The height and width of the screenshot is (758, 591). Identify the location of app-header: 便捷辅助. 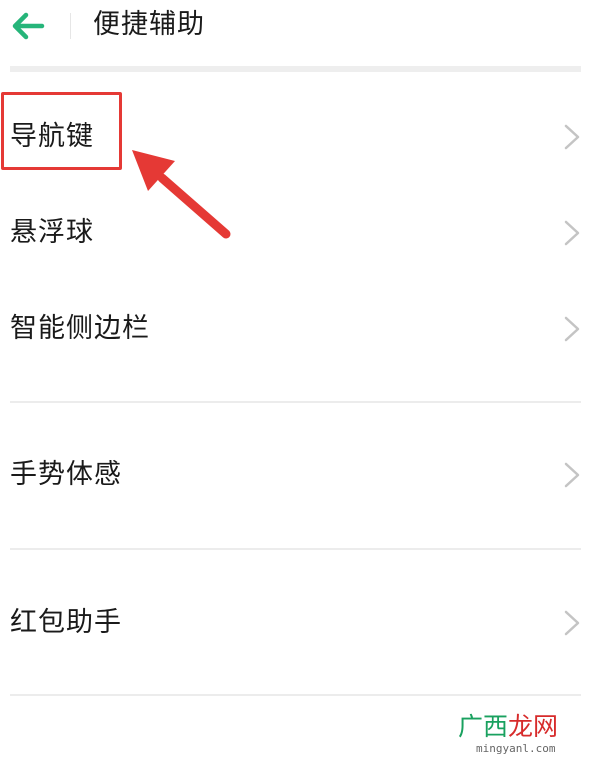
(295, 31).